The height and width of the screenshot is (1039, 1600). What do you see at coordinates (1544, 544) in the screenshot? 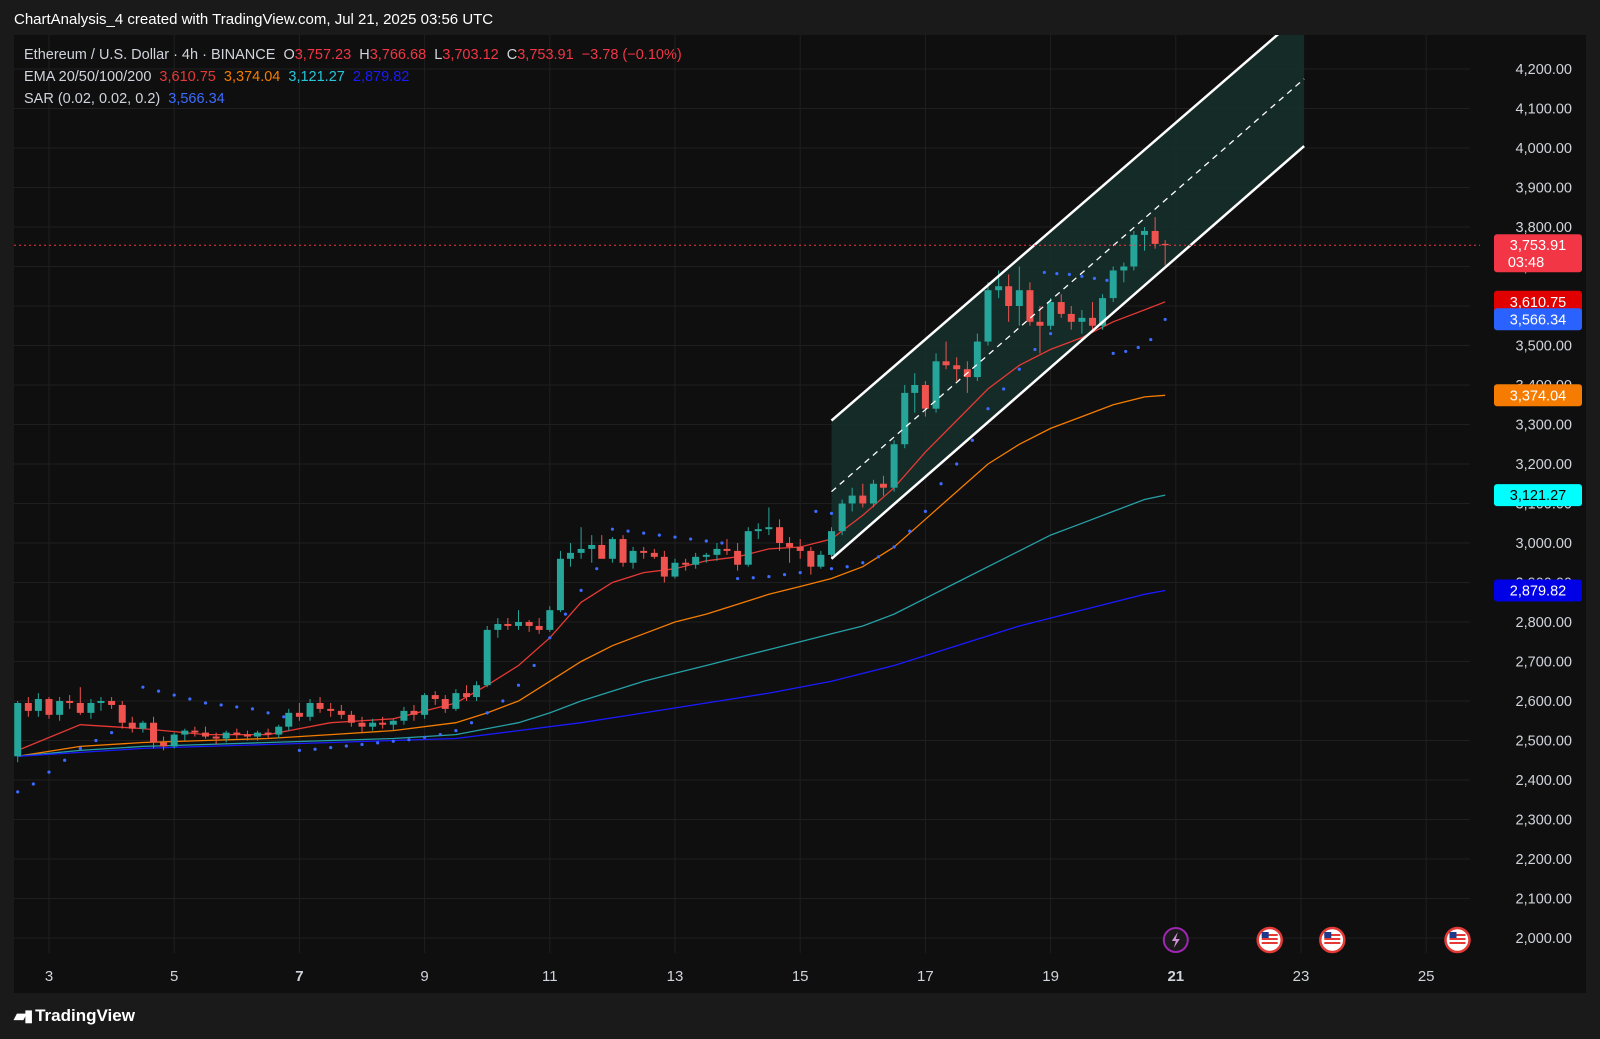
I see `y-tick-label: 3,000.00` at bounding box center [1544, 544].